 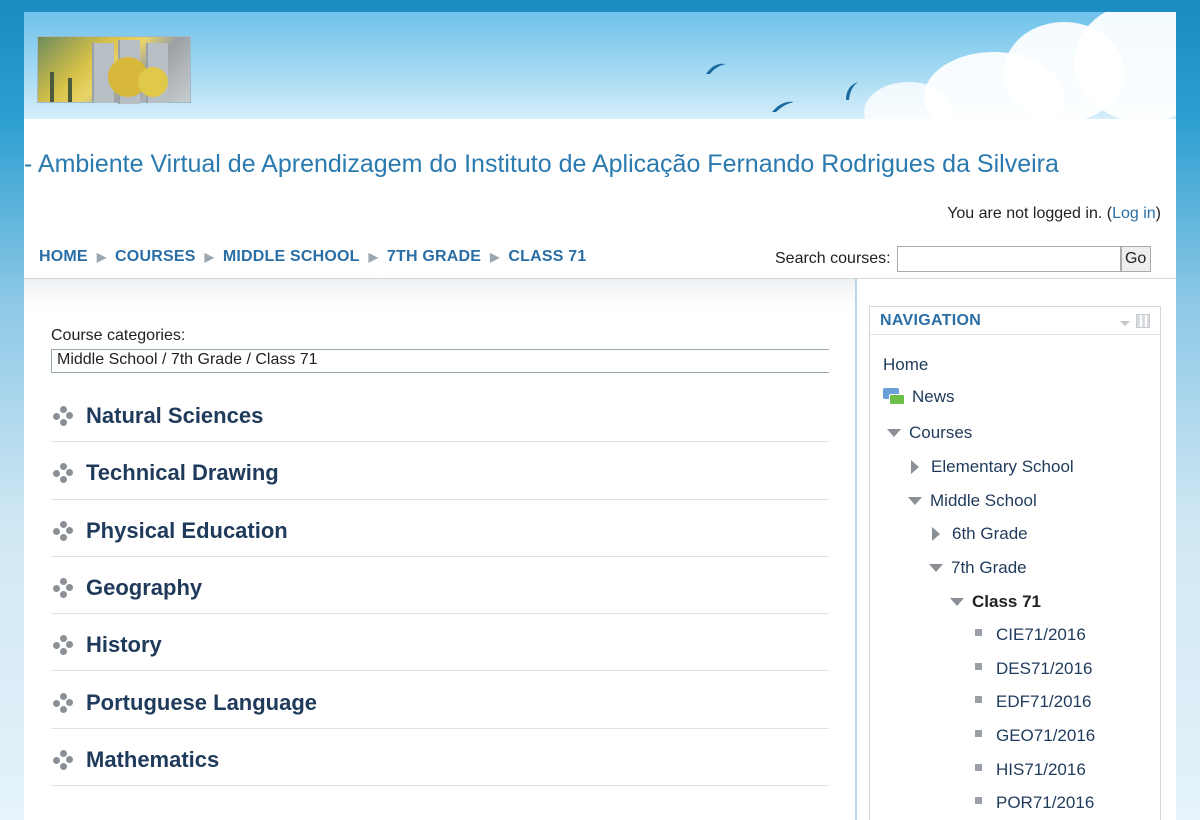 I want to click on breadcrumb-class-71: CLASS 71, so click(x=547, y=257).